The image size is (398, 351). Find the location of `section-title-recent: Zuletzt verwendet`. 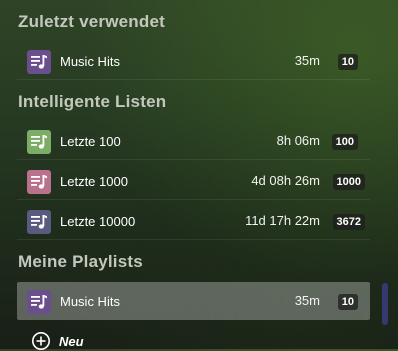

section-title-recent: Zuletzt verwendet is located at coordinates (91, 21).